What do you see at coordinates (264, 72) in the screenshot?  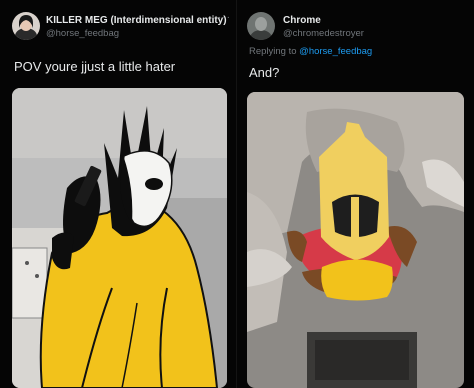 I see `tweet-text: And?` at bounding box center [264, 72].